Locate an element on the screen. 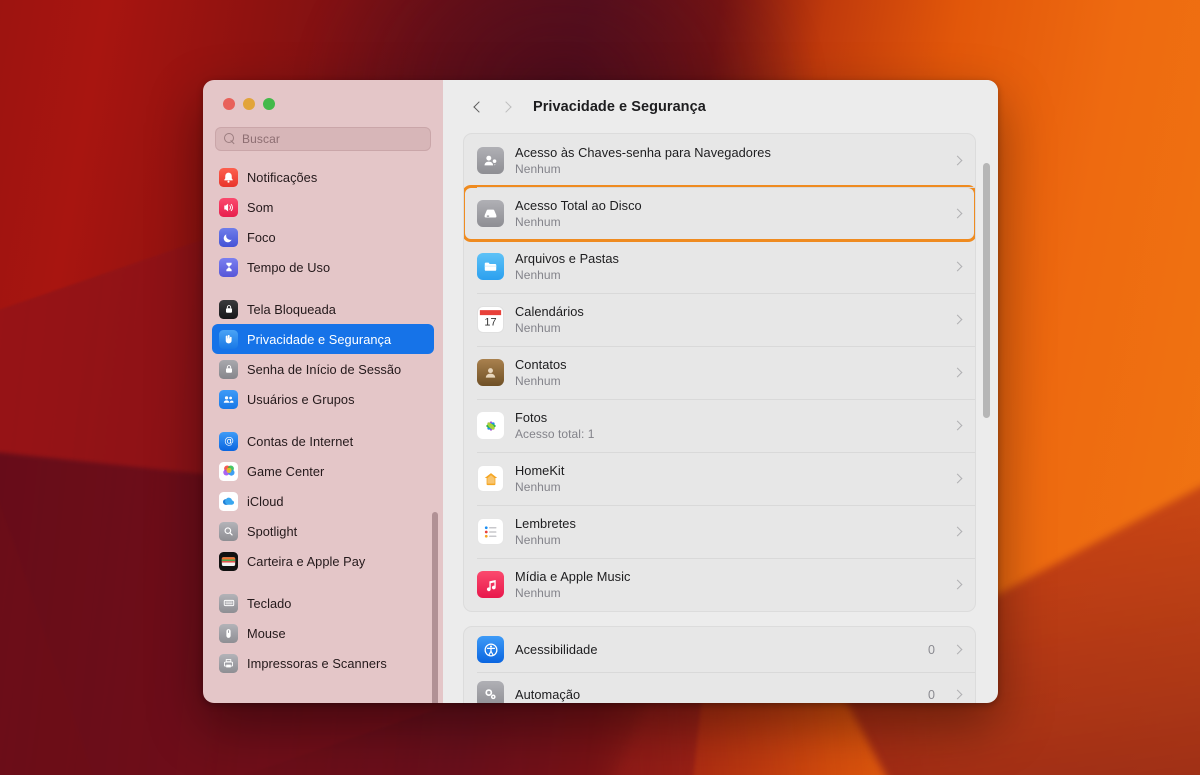  row-title: Acesso às Chaves-senha para Navegadores is located at coordinates (643, 152).